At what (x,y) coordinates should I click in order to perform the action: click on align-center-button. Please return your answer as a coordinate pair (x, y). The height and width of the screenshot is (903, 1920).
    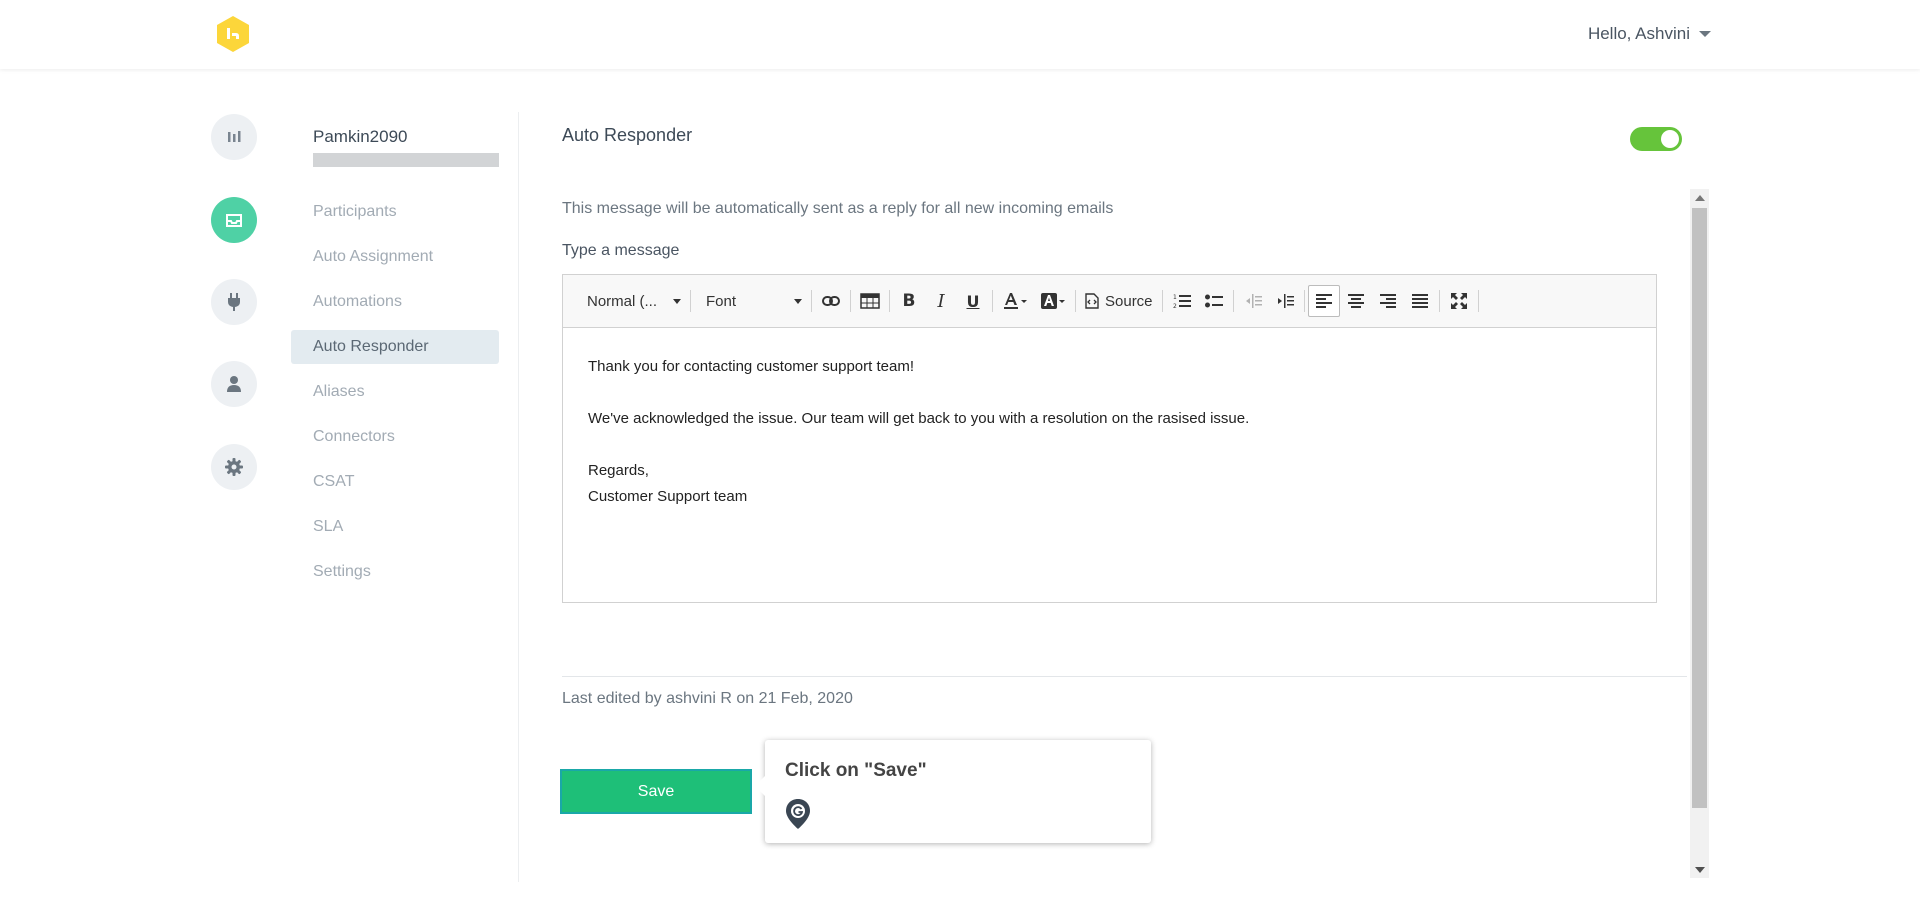
    Looking at the image, I should click on (1356, 301).